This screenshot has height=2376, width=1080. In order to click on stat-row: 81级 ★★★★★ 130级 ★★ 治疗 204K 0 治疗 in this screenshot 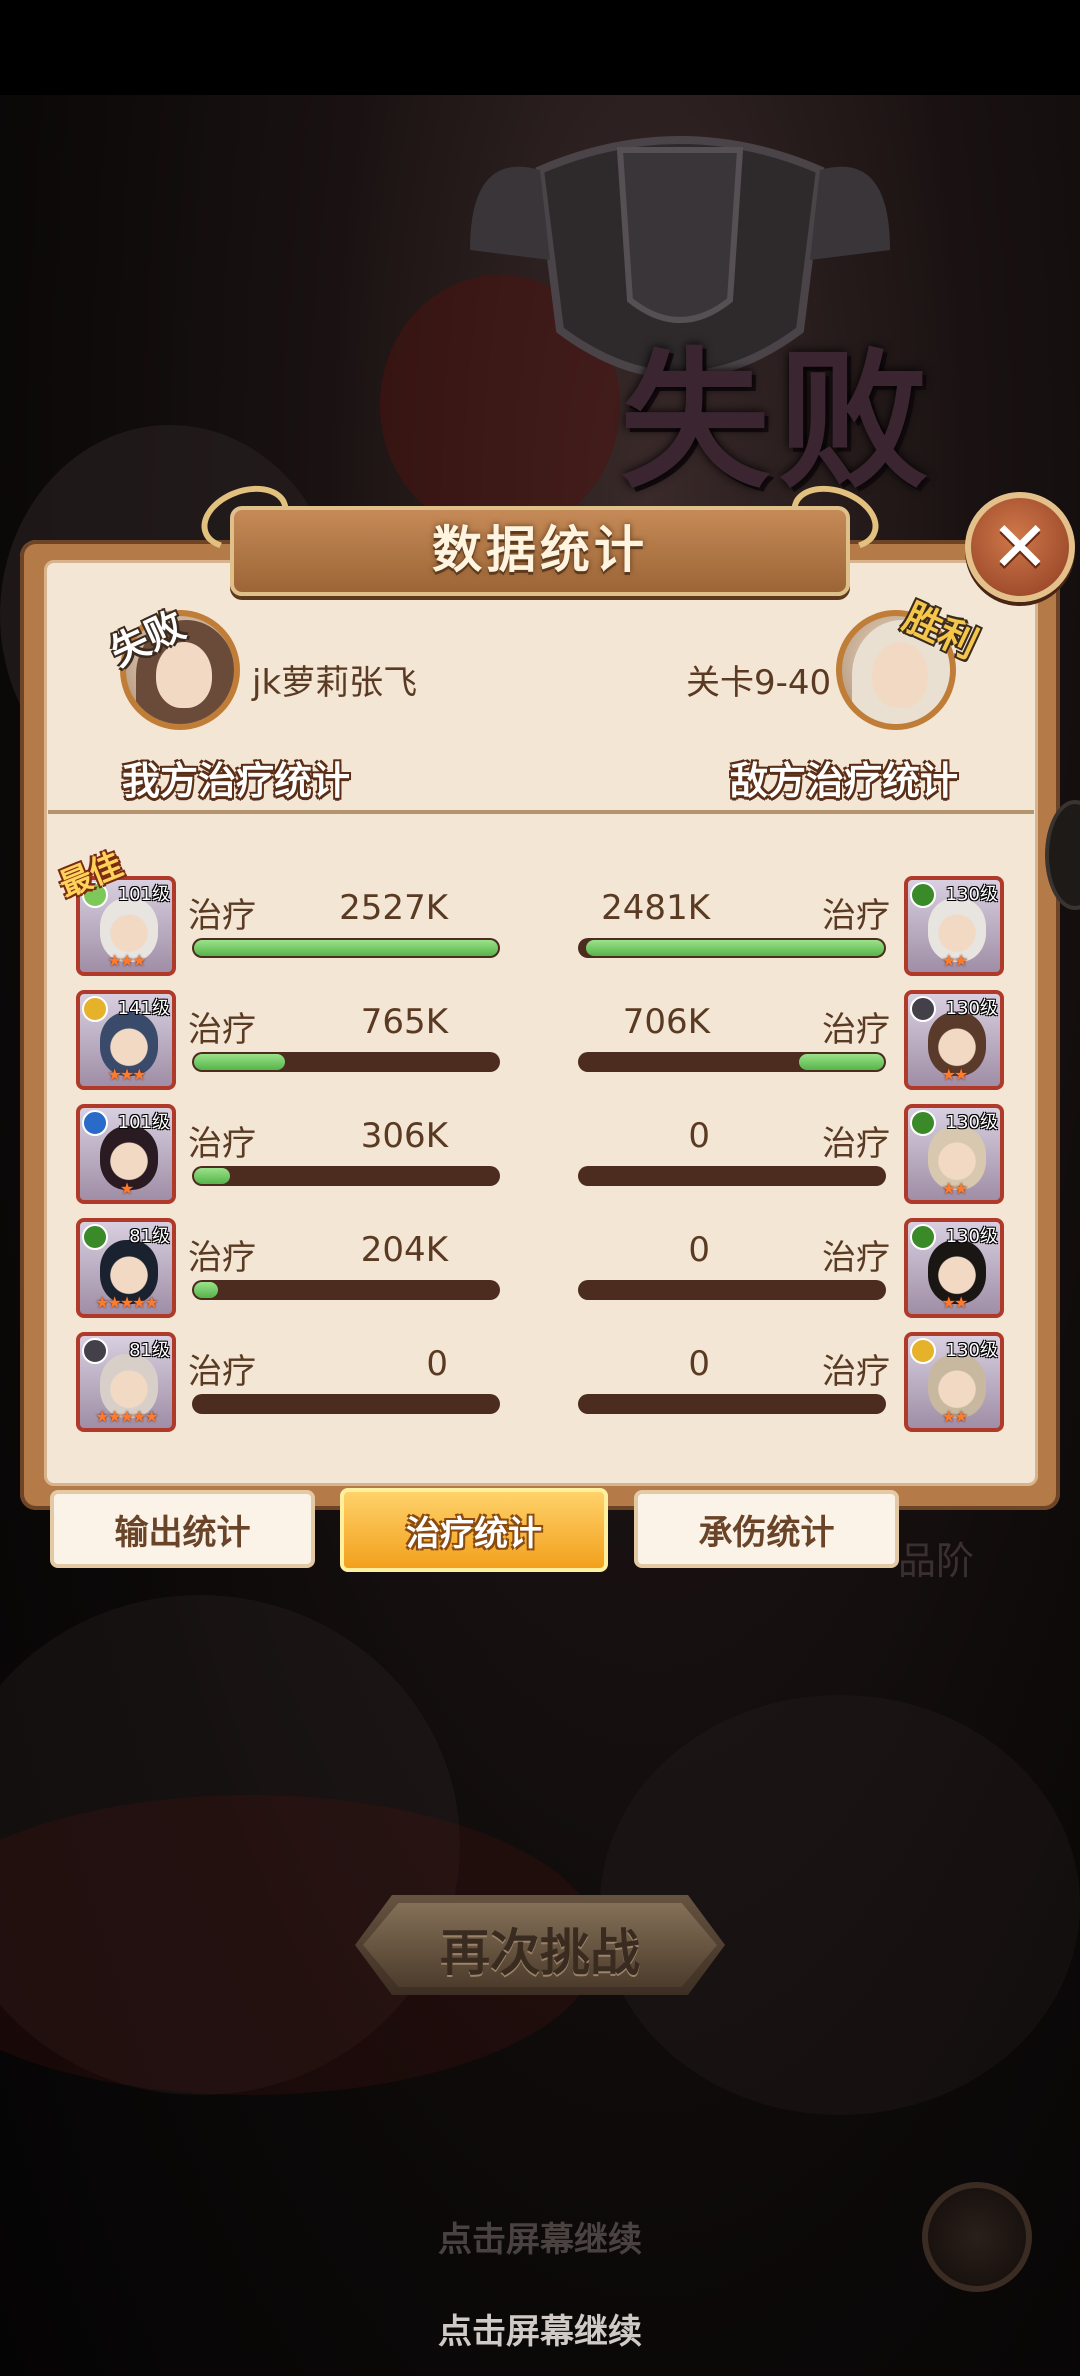, I will do `click(540, 1268)`.